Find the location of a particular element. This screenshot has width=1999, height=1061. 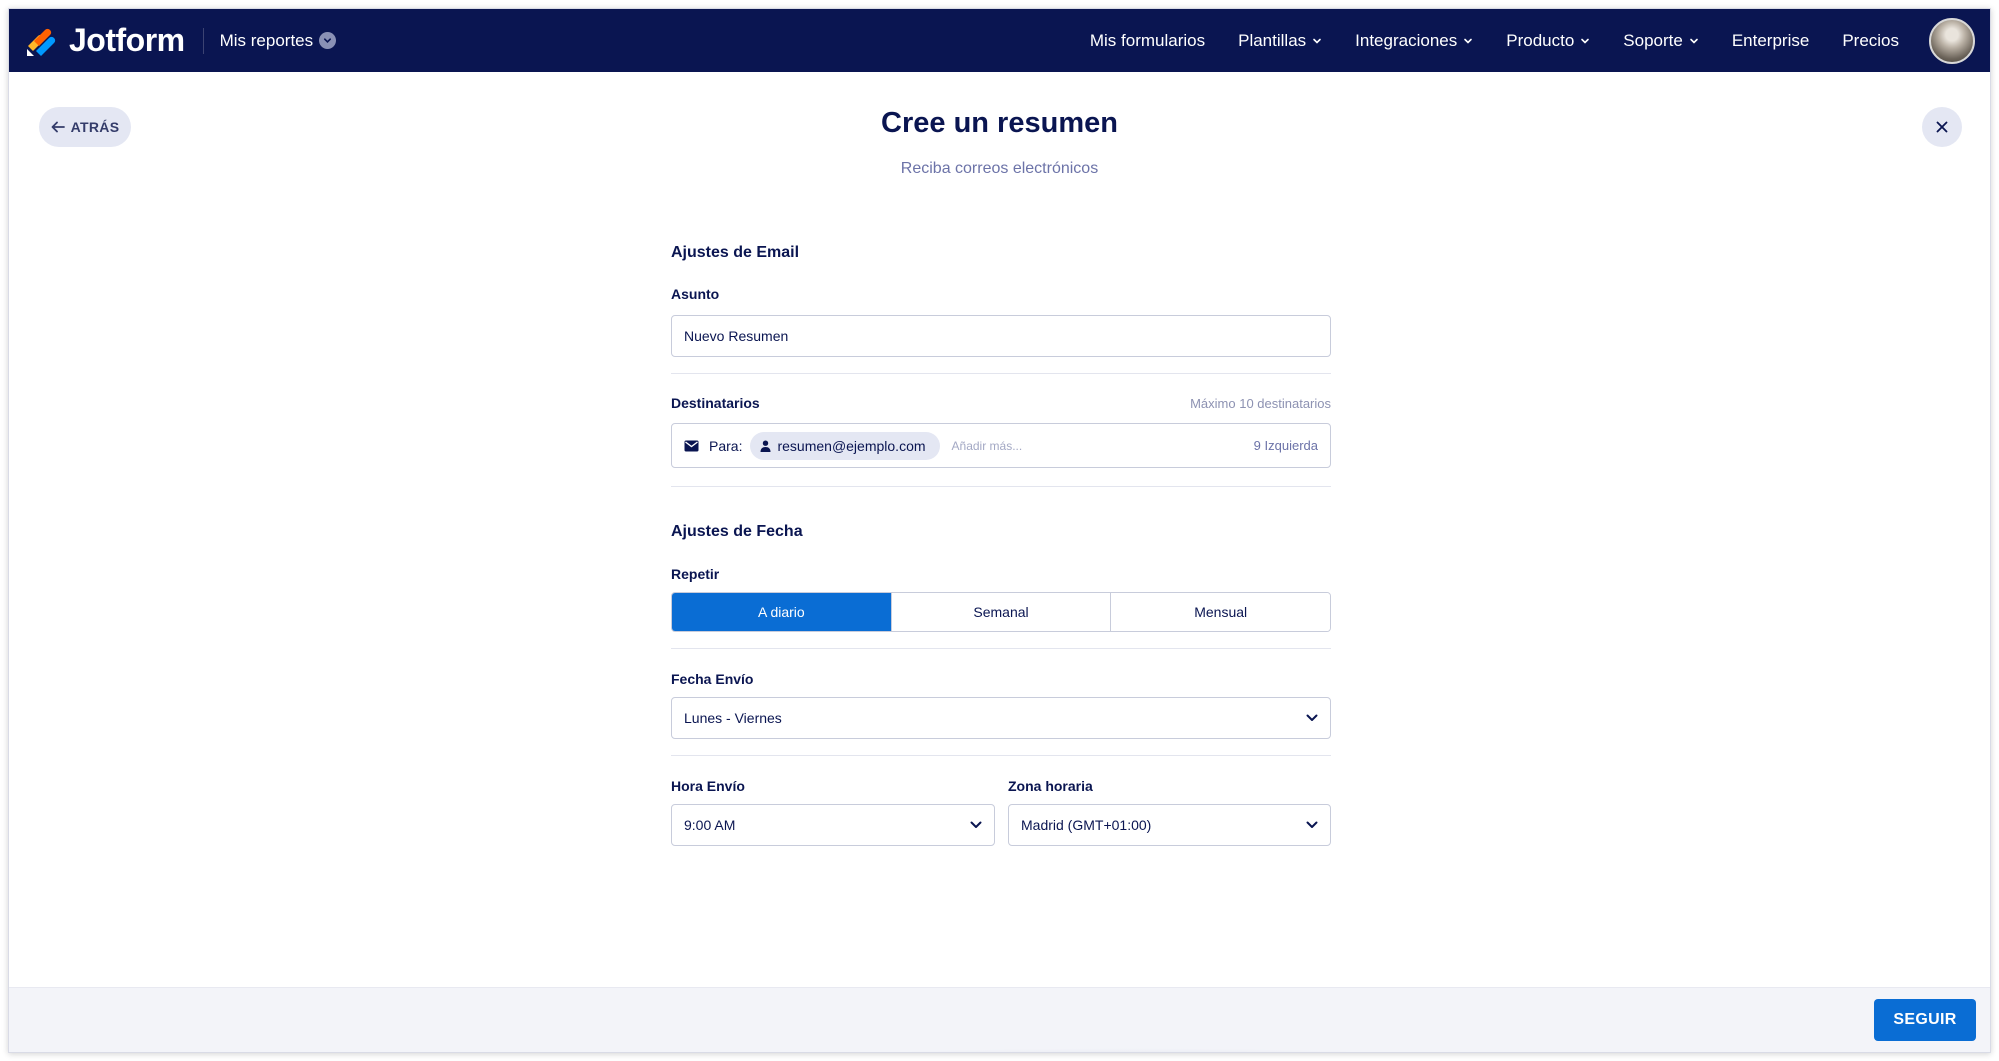

repeat-option-weekly: Semanal is located at coordinates (1000, 612).